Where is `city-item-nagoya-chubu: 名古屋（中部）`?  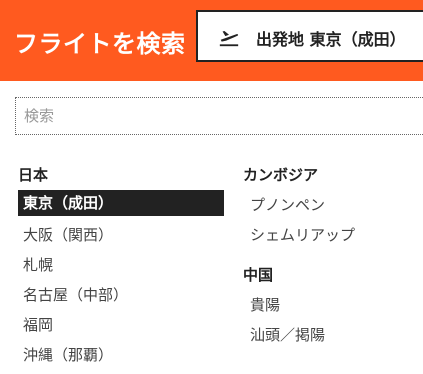 city-item-nagoya-chubu: 名古屋（中部） is located at coordinates (121, 295).